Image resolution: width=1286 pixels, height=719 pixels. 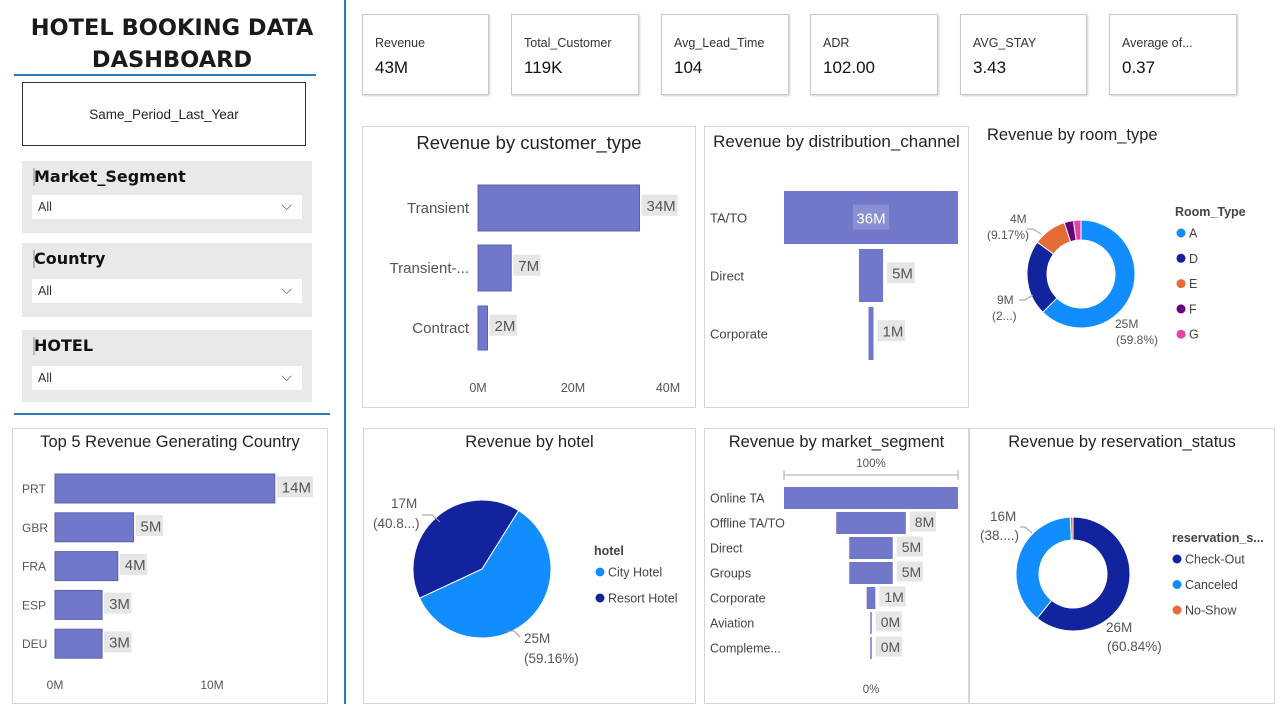 What do you see at coordinates (70, 258) in the screenshot?
I see `slicer-title-country: Country` at bounding box center [70, 258].